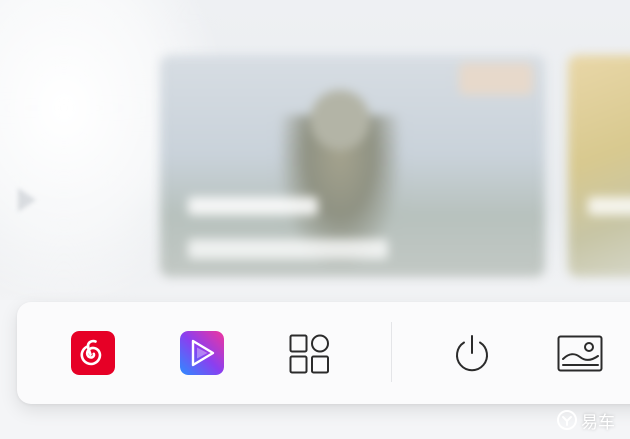  I want to click on blurred-card-portrait, so click(340, 120).